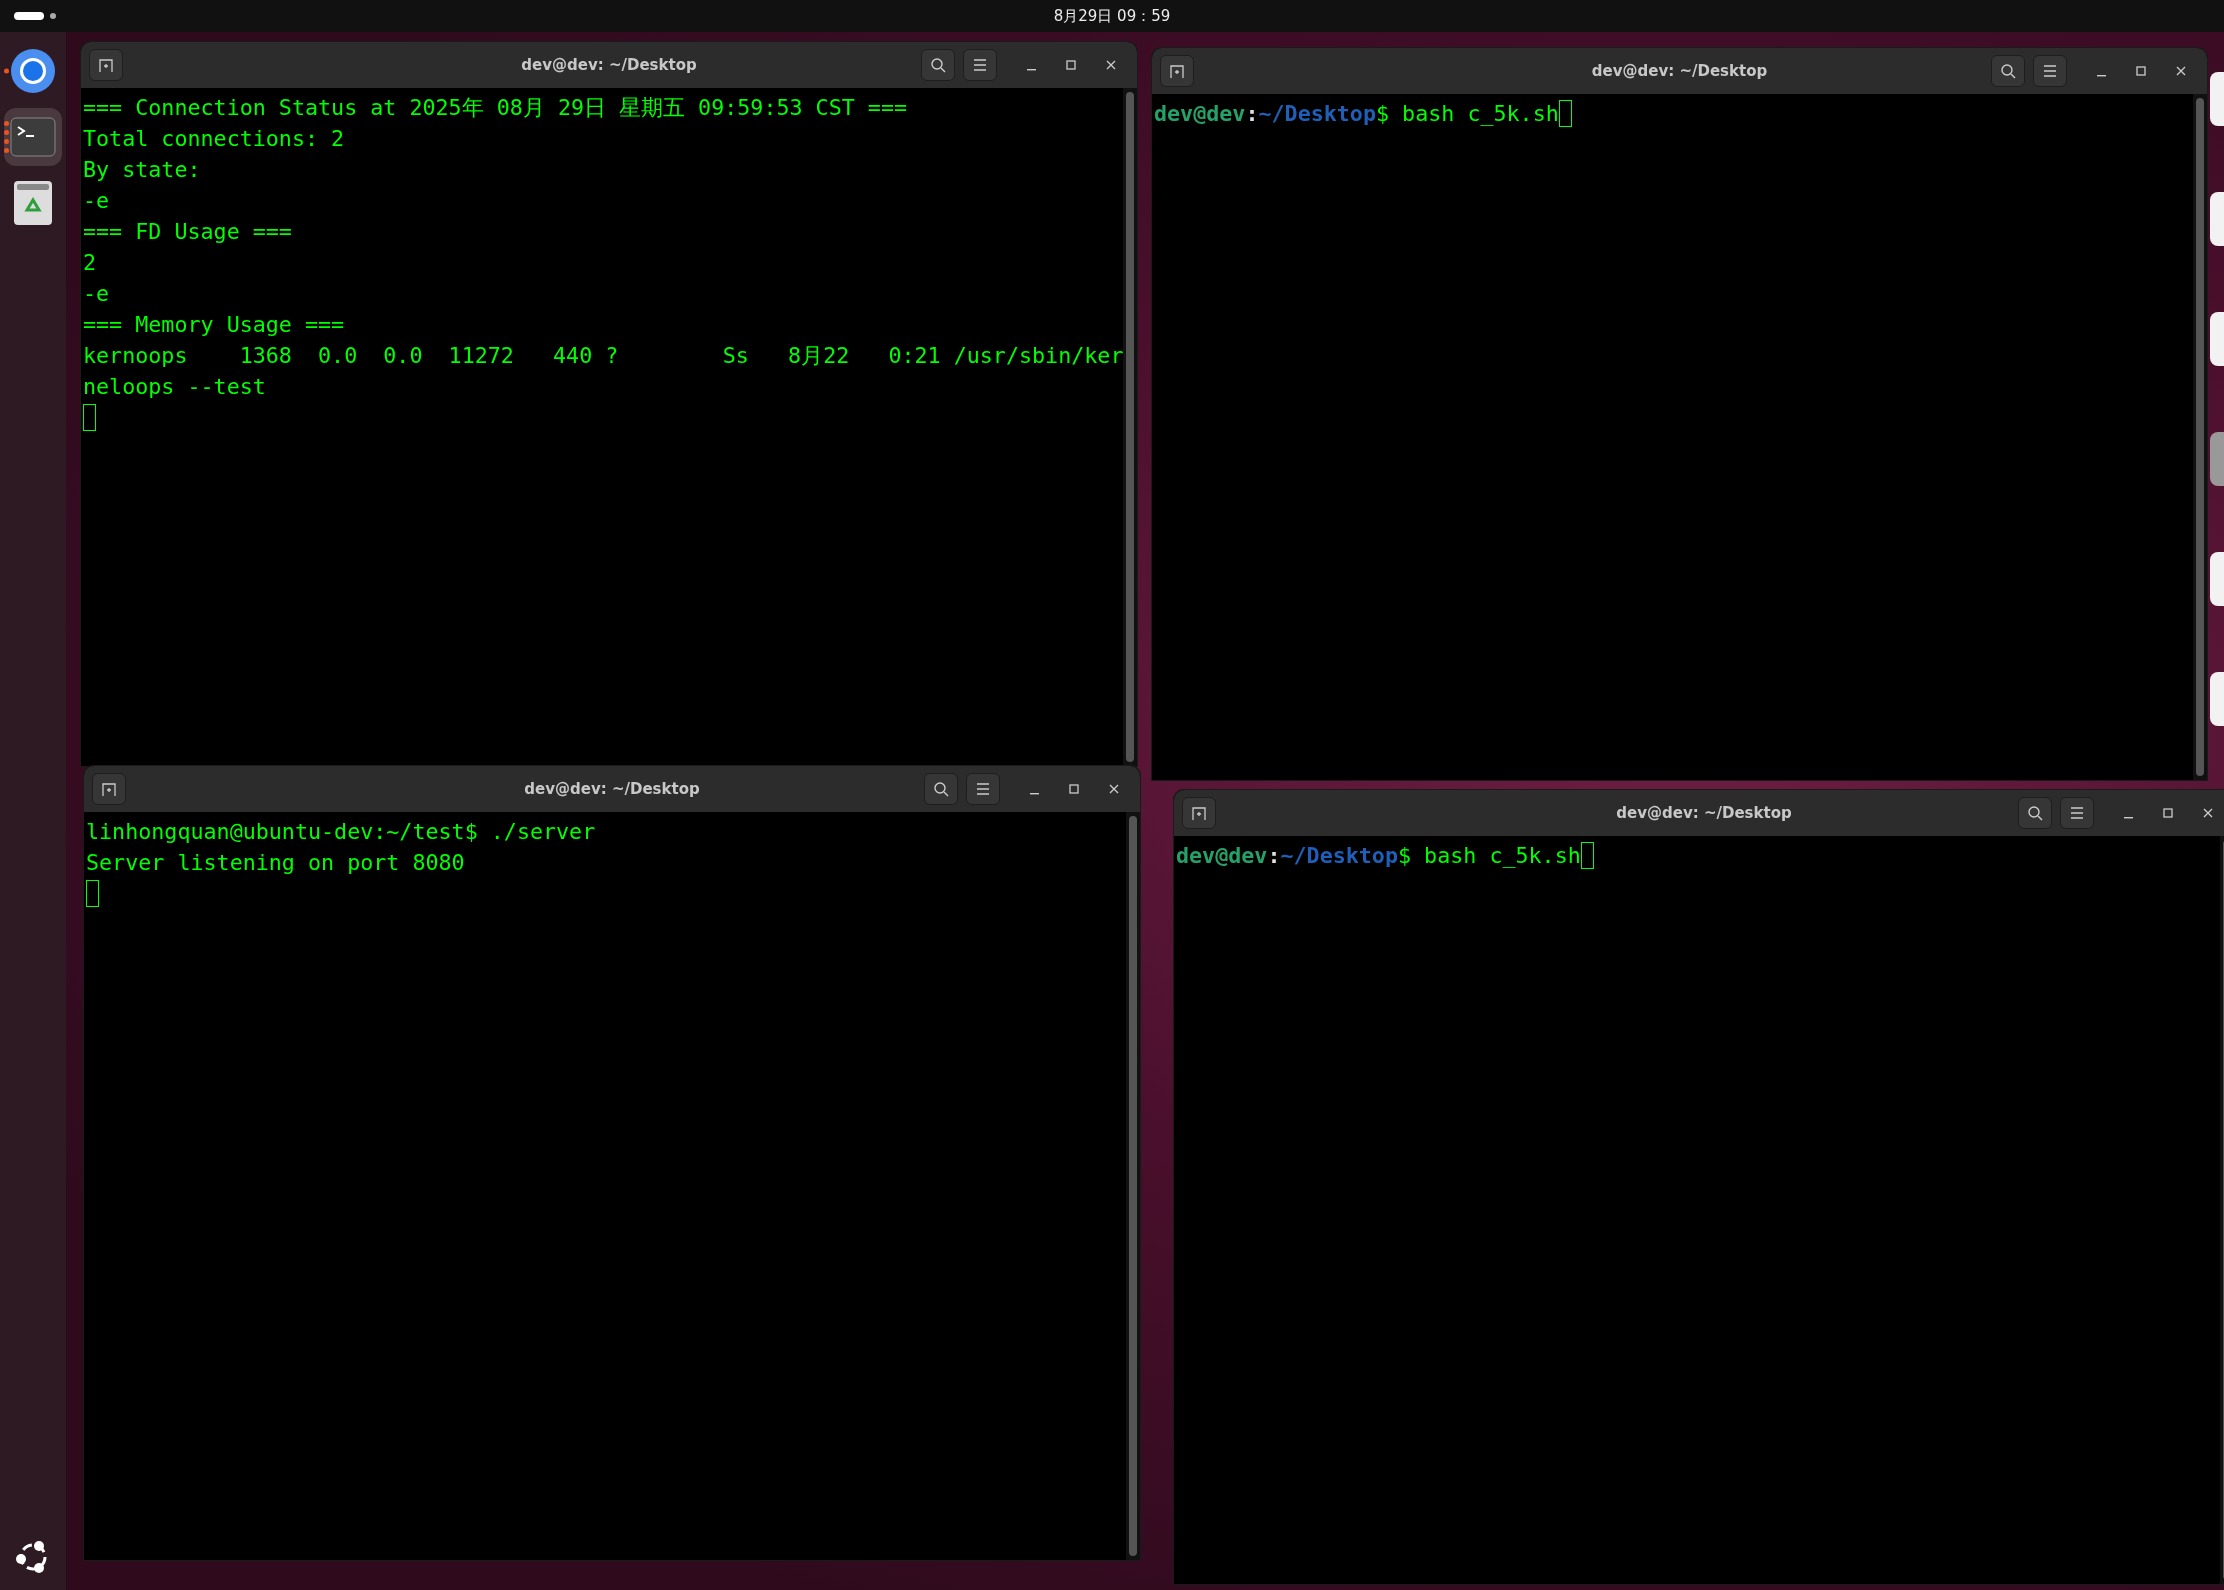 This screenshot has height=1590, width=2224. What do you see at coordinates (33, 137) in the screenshot?
I see `terminal-icon` at bounding box center [33, 137].